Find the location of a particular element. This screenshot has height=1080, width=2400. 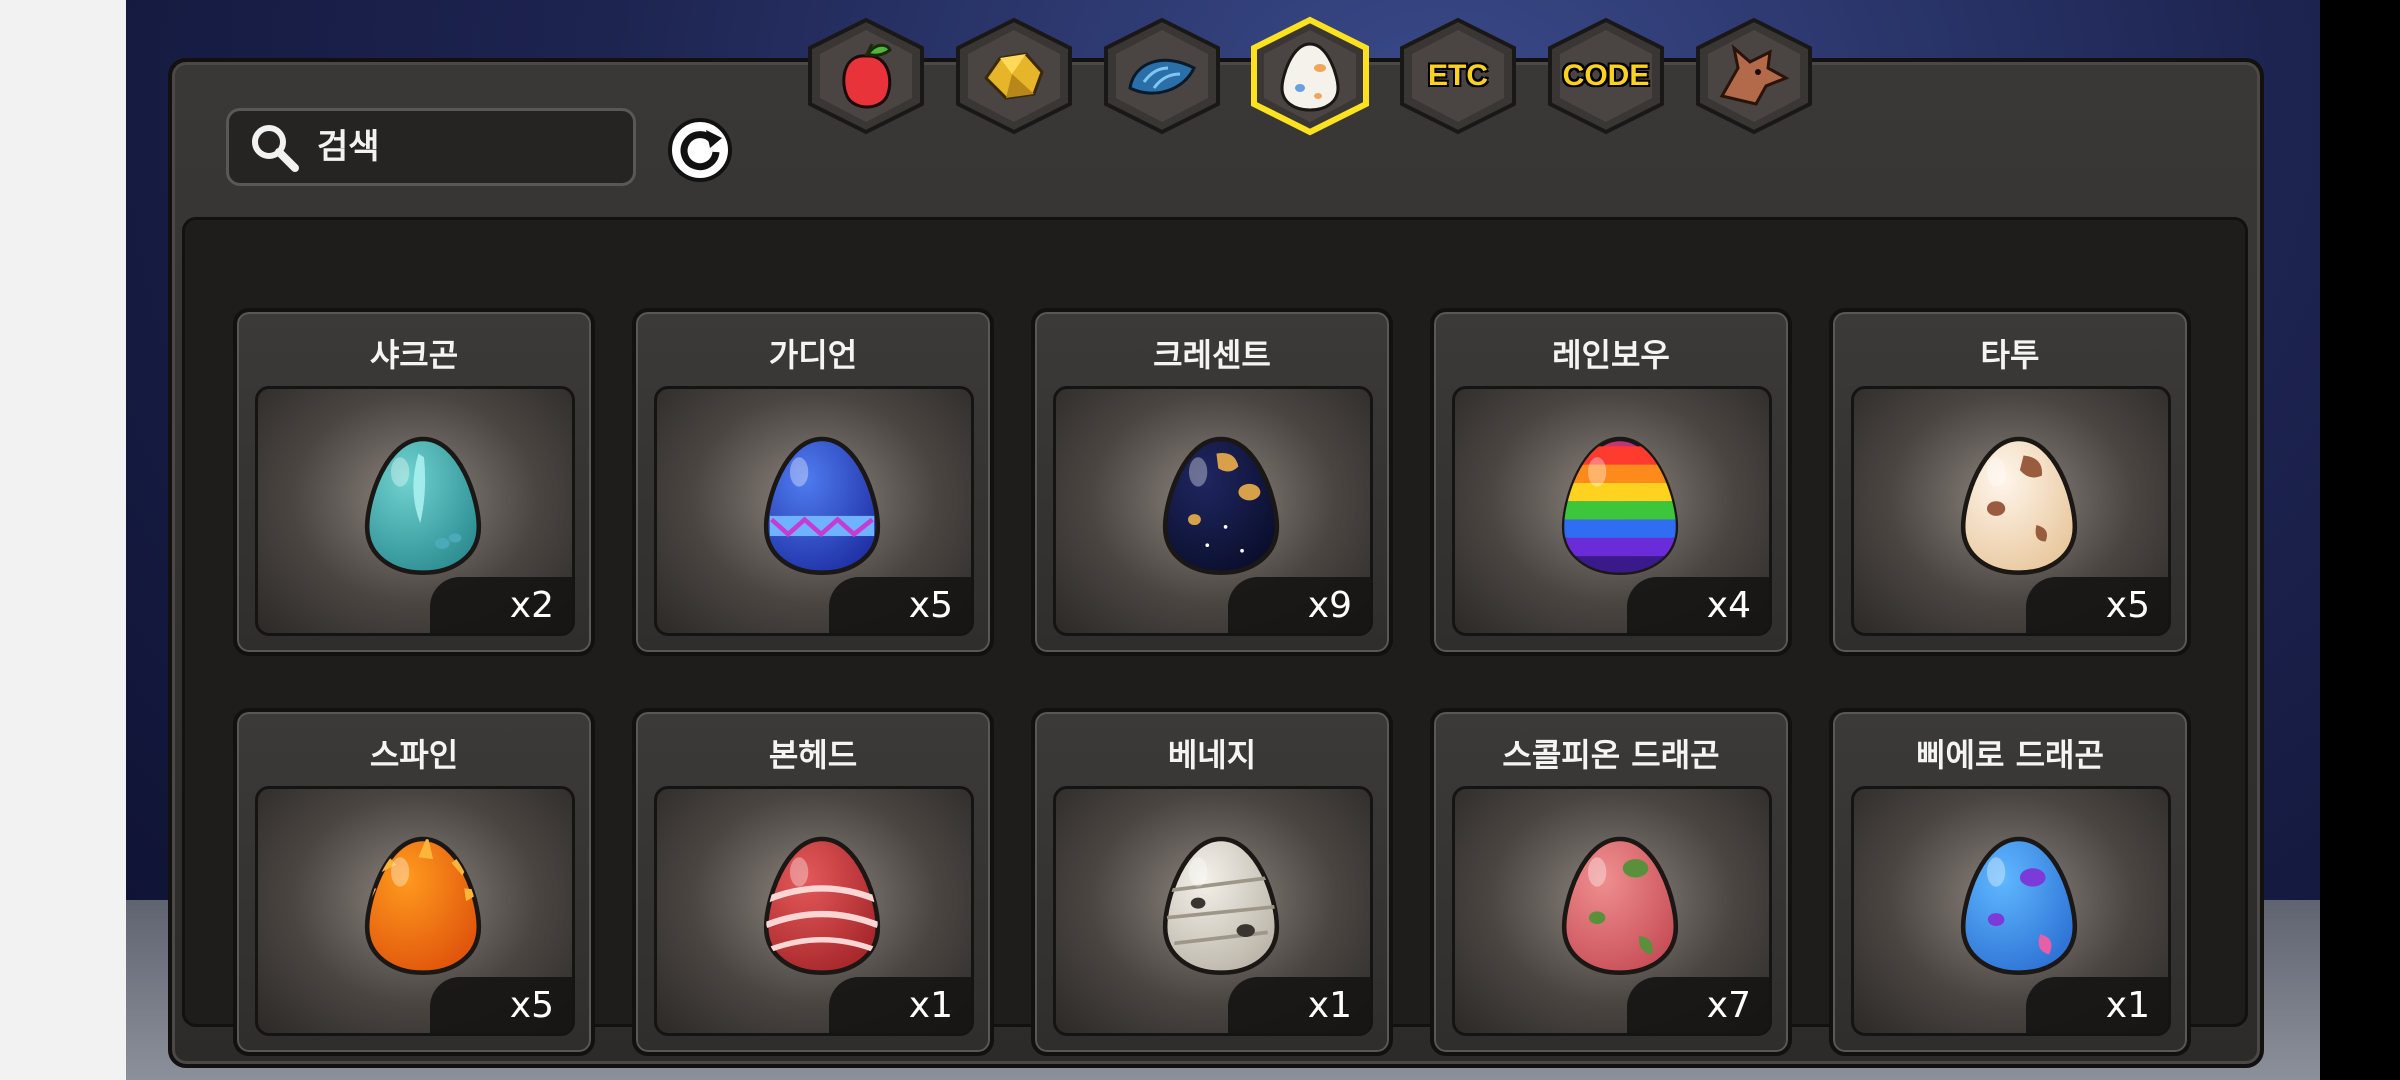

egg-quantity: x9 is located at coordinates (1299, 605).